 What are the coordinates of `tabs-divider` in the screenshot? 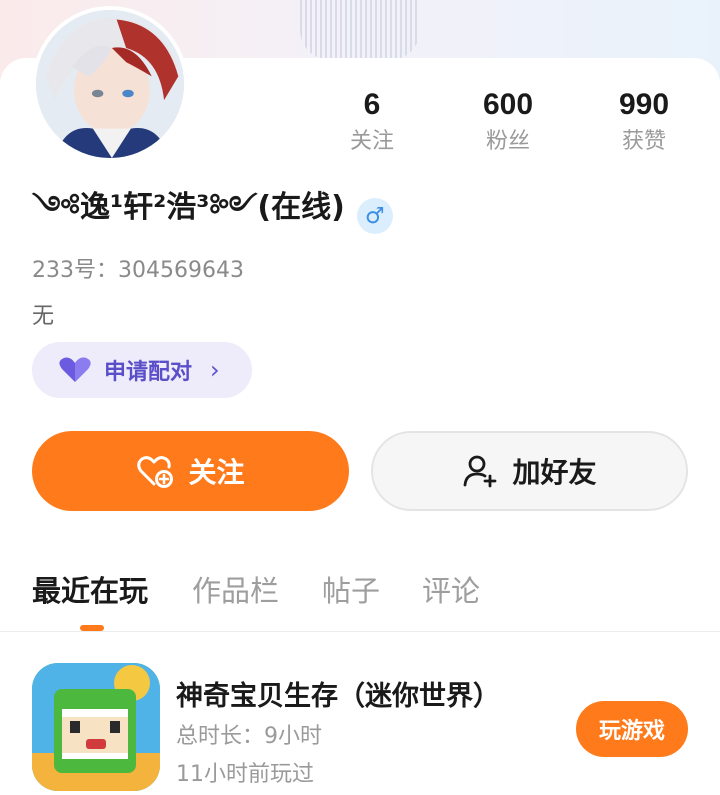 It's located at (360, 631).